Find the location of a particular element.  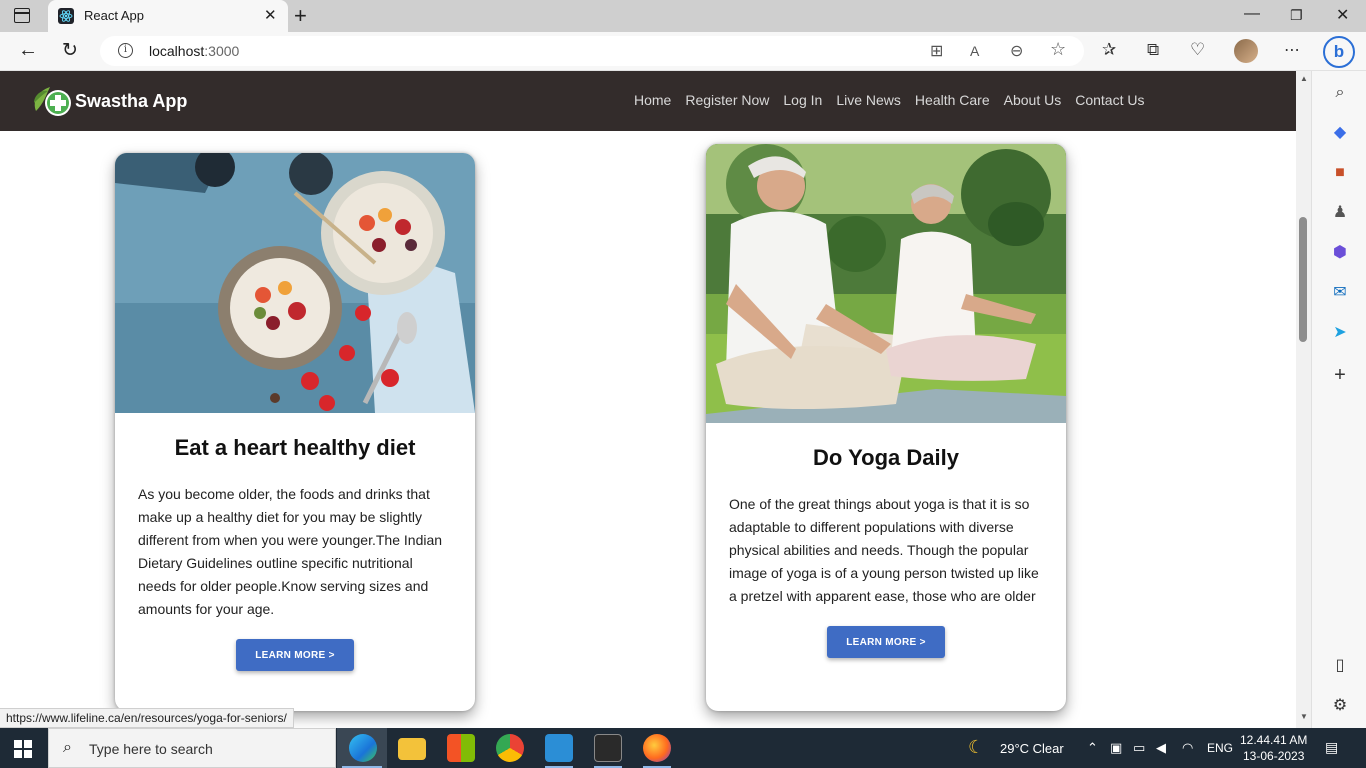

chrome-icon is located at coordinates (510, 748).